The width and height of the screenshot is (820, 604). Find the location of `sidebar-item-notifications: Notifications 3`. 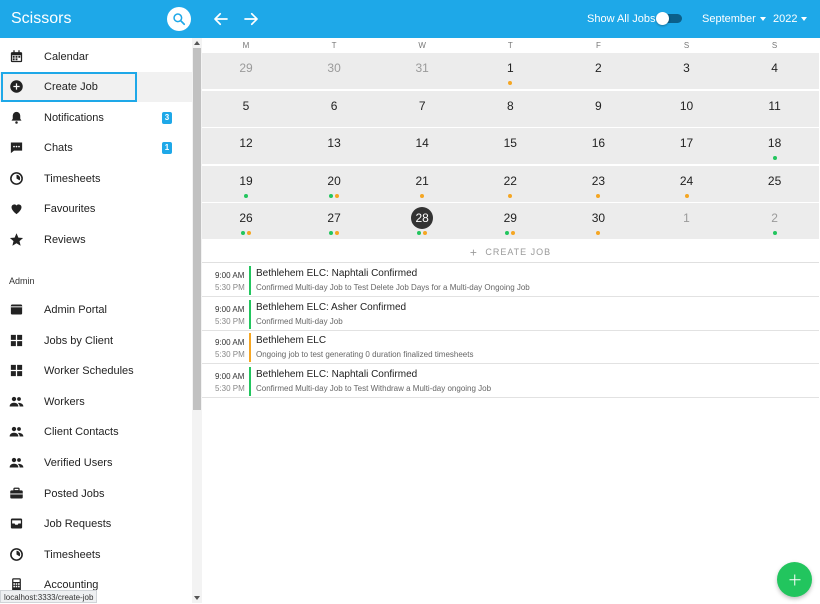

sidebar-item-notifications: Notifications 3 is located at coordinates (96, 118).